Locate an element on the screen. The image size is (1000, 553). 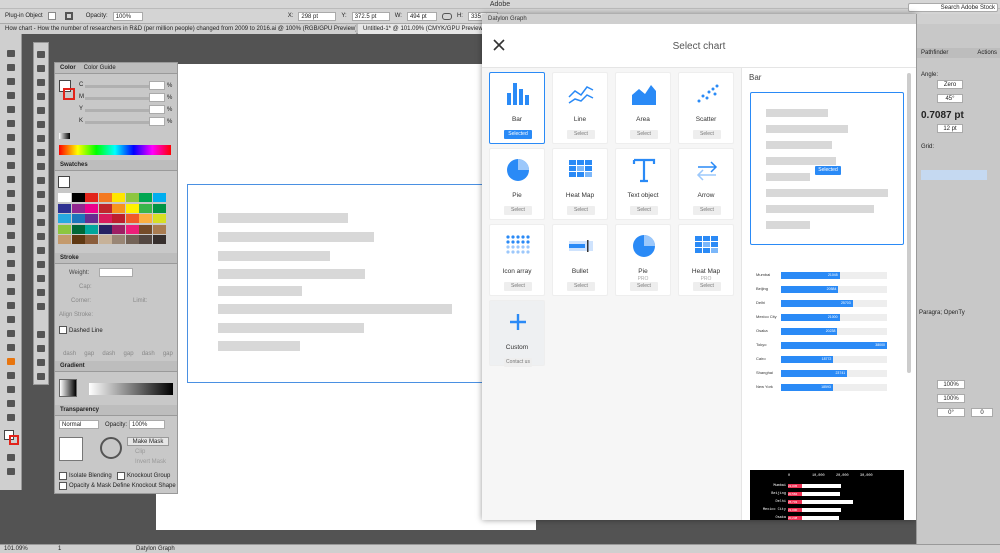
pen-tool-icon is located at coordinates (11, 95).